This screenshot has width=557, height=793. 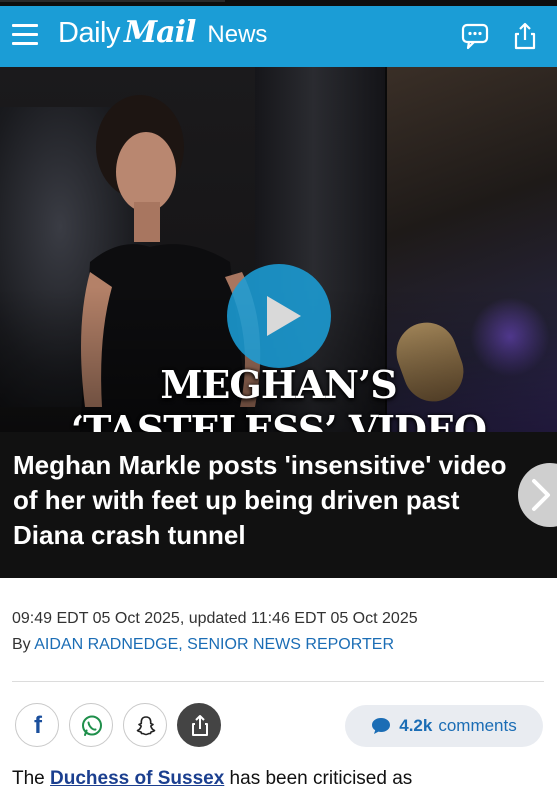 I want to click on comments-button: 4.2k comments, so click(x=444, y=726).